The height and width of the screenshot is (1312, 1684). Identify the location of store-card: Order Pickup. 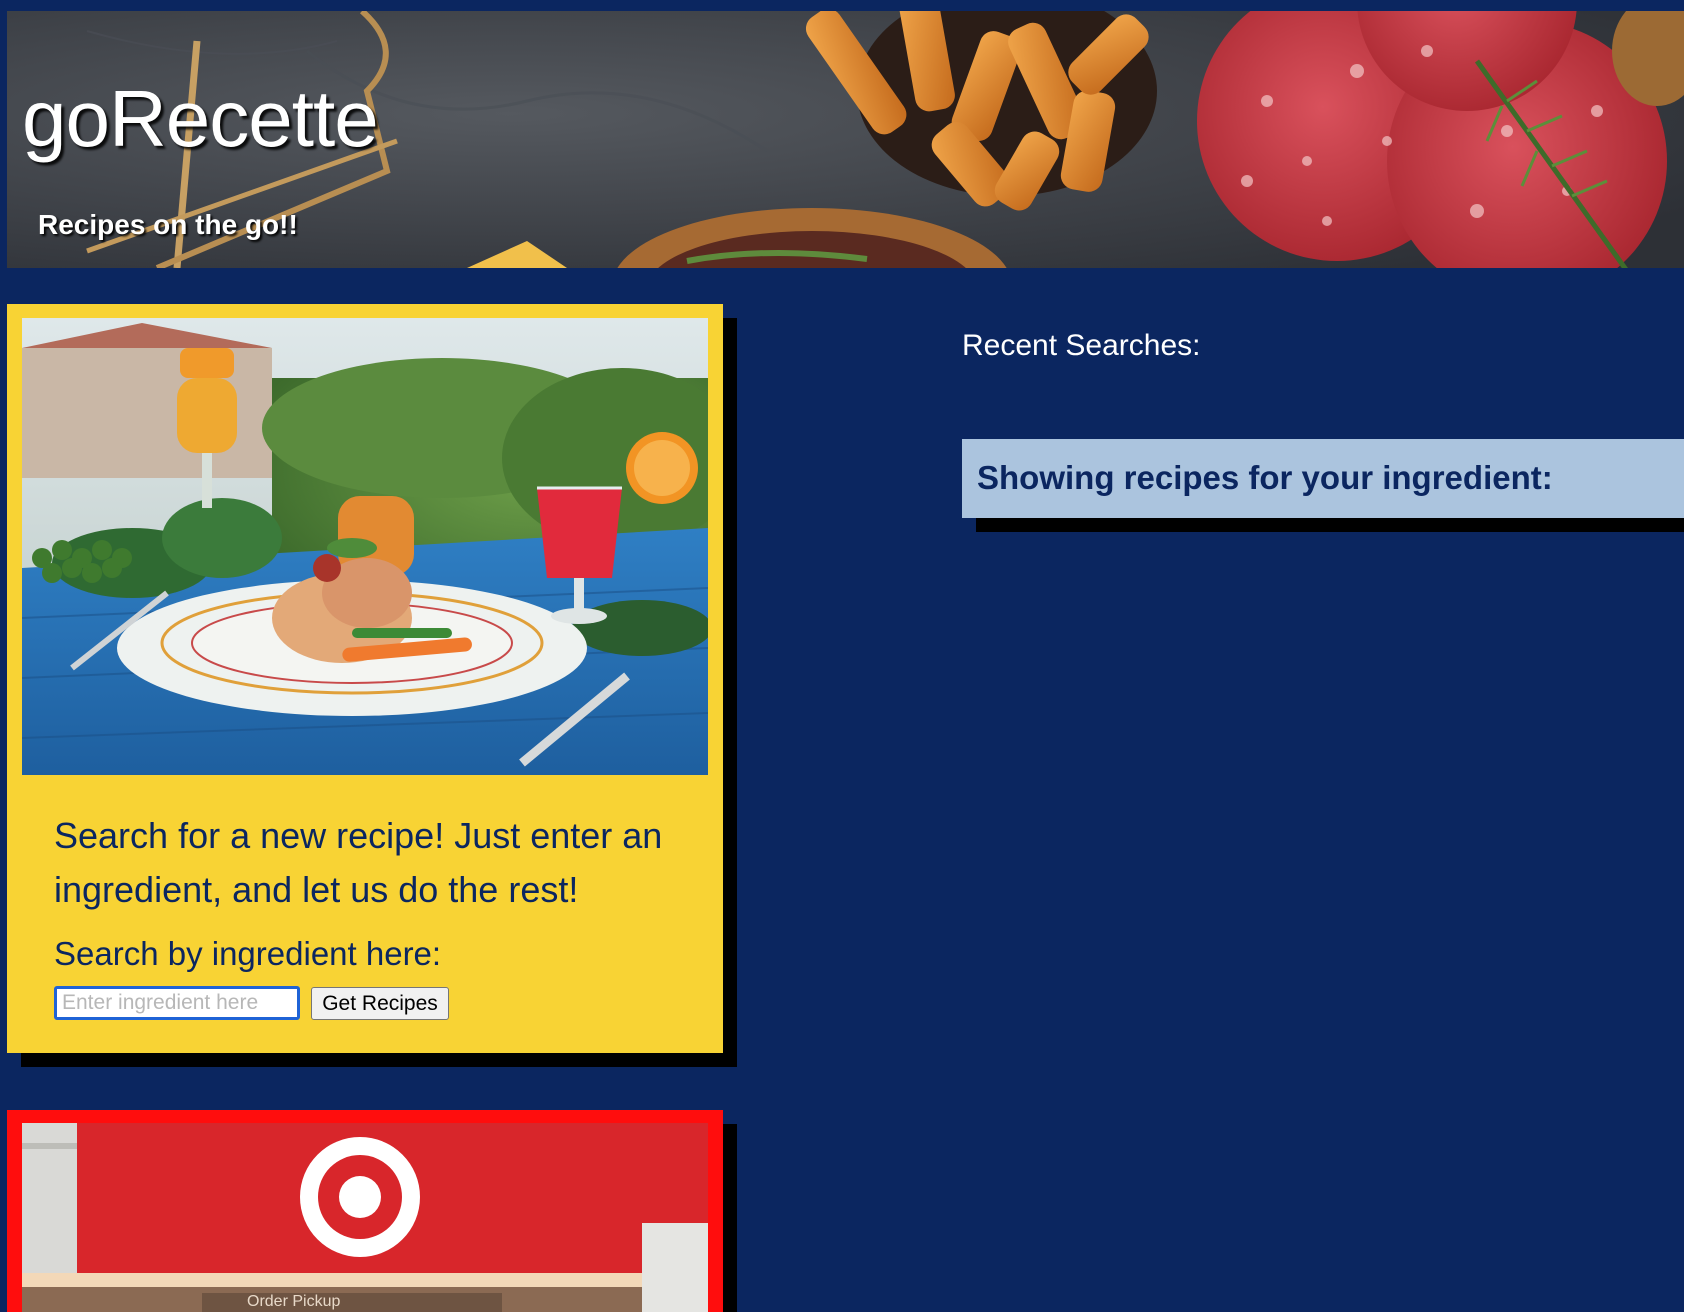
(365, 1211).